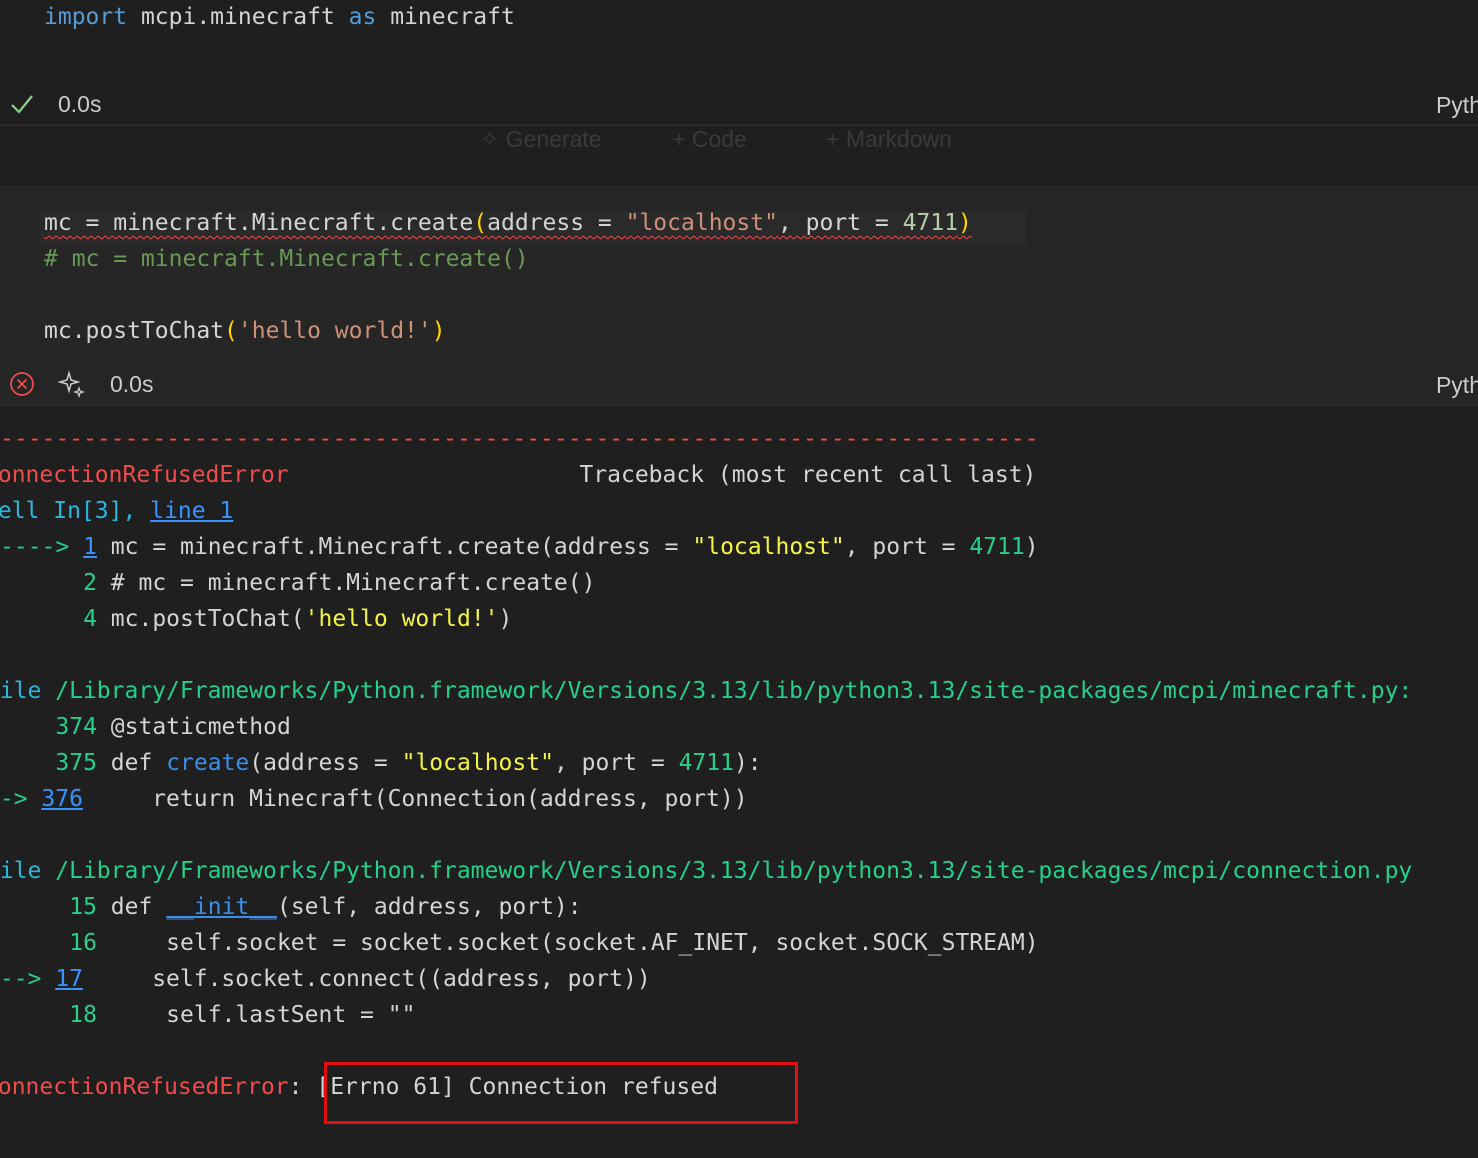 Image resolution: width=1478 pixels, height=1158 pixels. What do you see at coordinates (1457, 105) in the screenshot?
I see `cell1-language-label: Pyth` at bounding box center [1457, 105].